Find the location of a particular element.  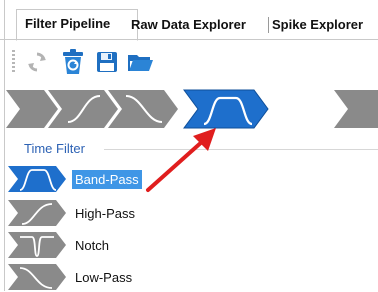

tab-spike-explorer: Spike Explorer is located at coordinates (325, 25).